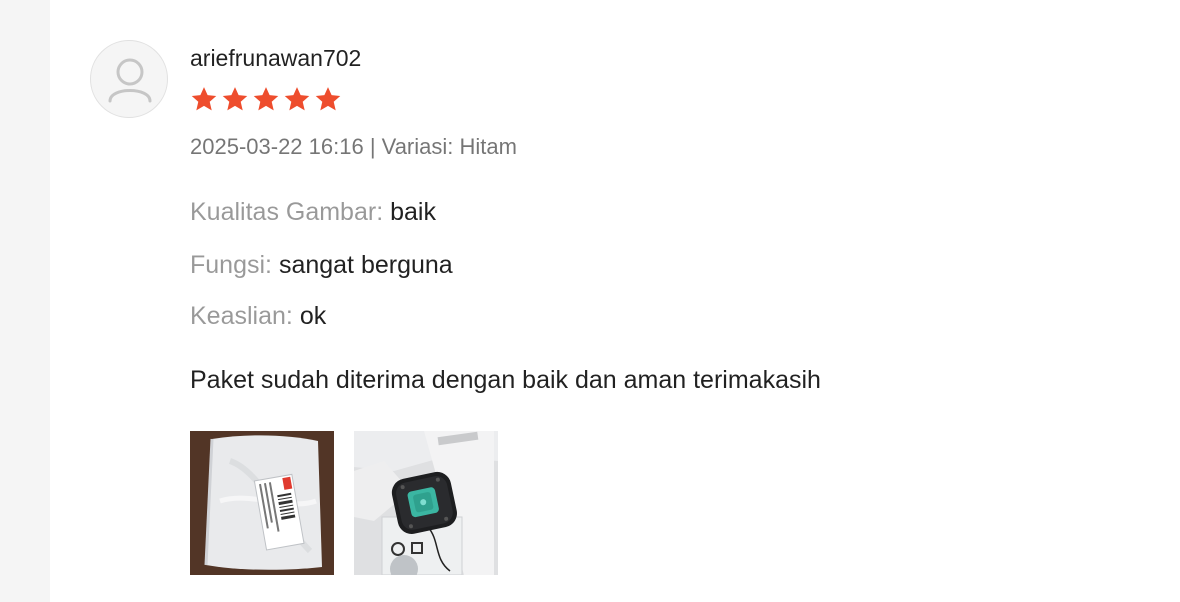  I want to click on attribute-authenticity: Keaslian: ok, so click(258, 316).